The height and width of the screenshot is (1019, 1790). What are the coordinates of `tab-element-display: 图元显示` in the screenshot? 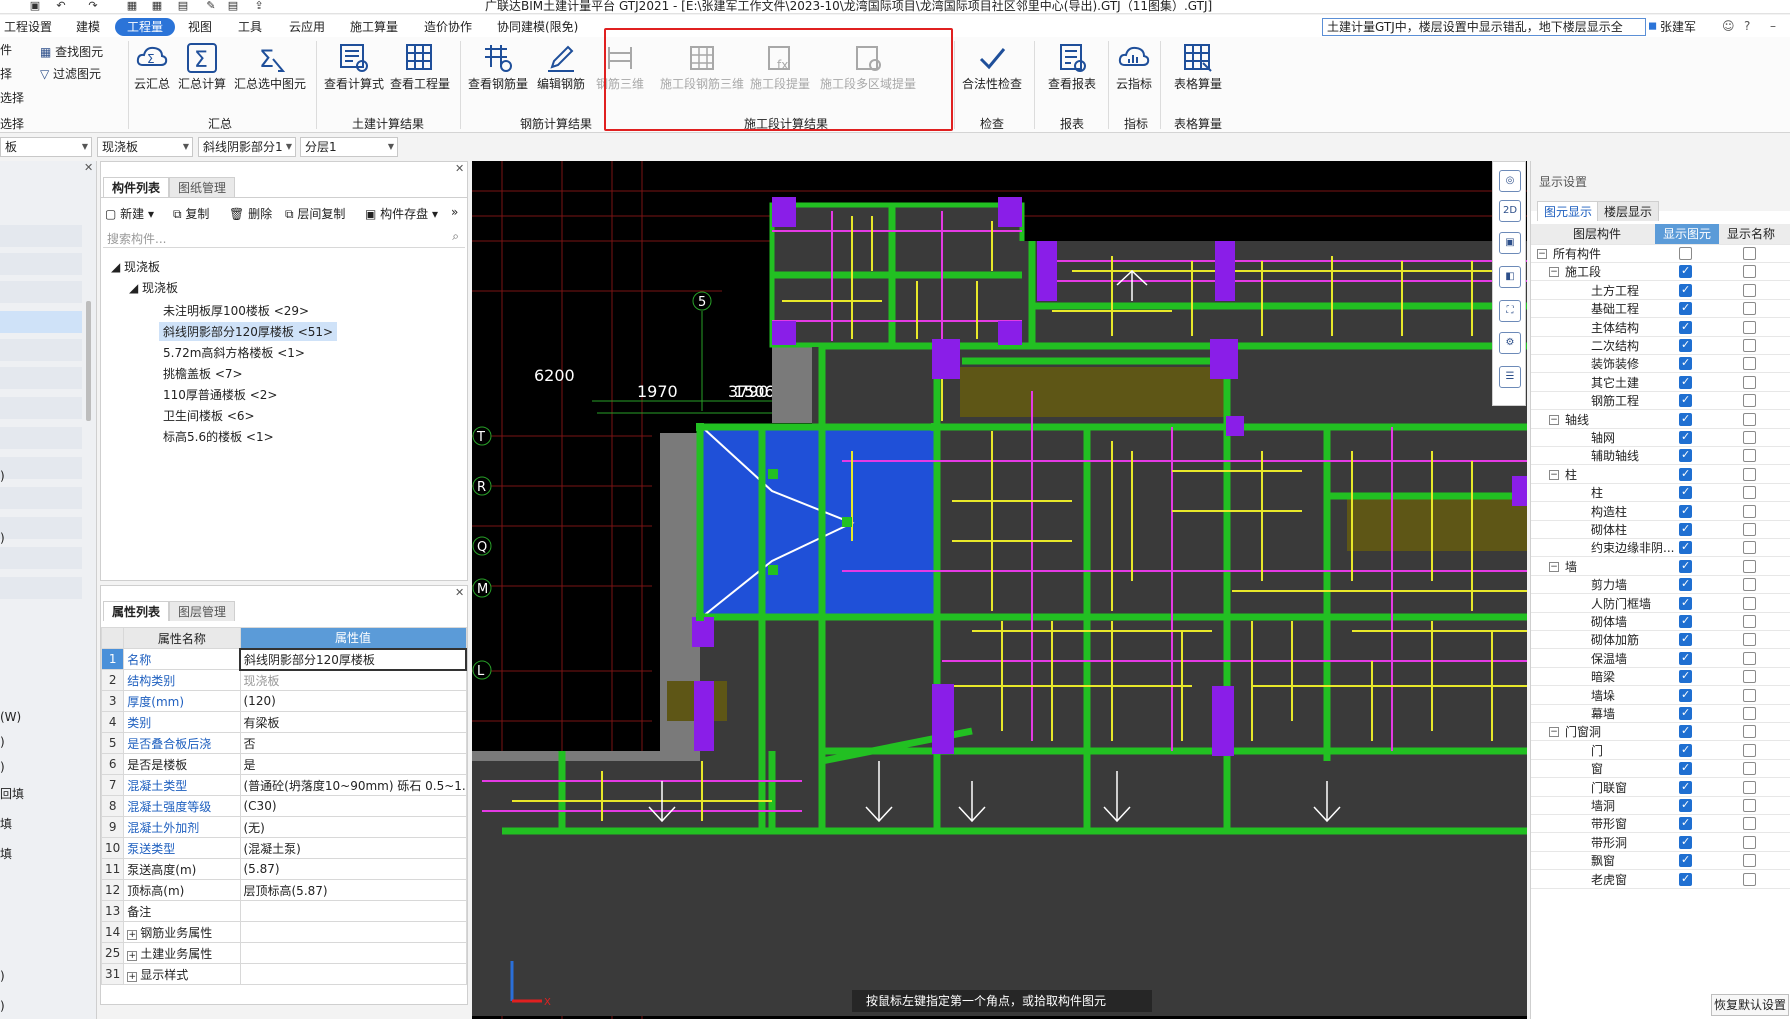 It's located at (1568, 211).